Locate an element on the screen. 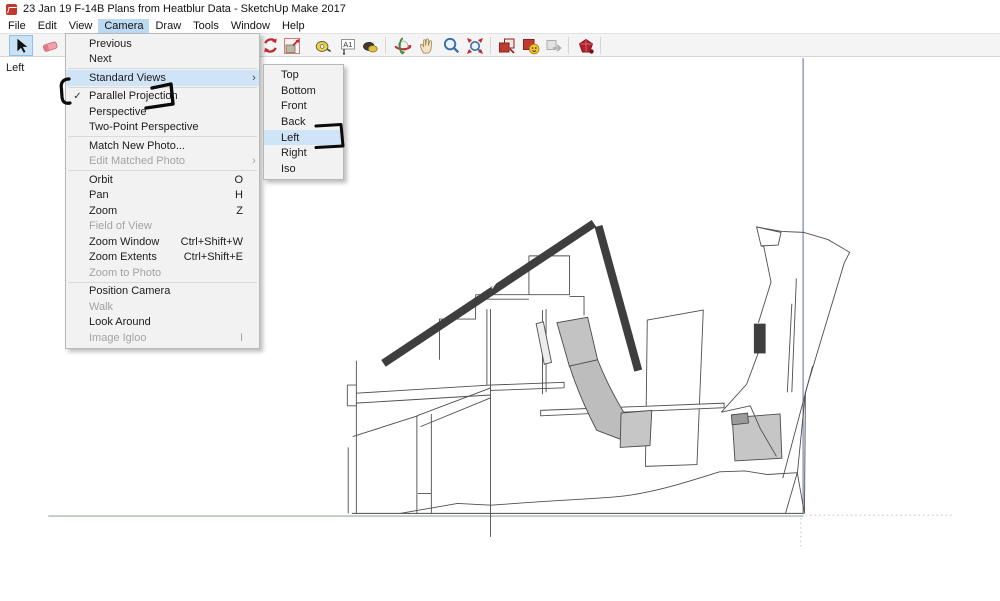  menu-item-zoom-to-photo: Zoom to Photo is located at coordinates (125, 272).